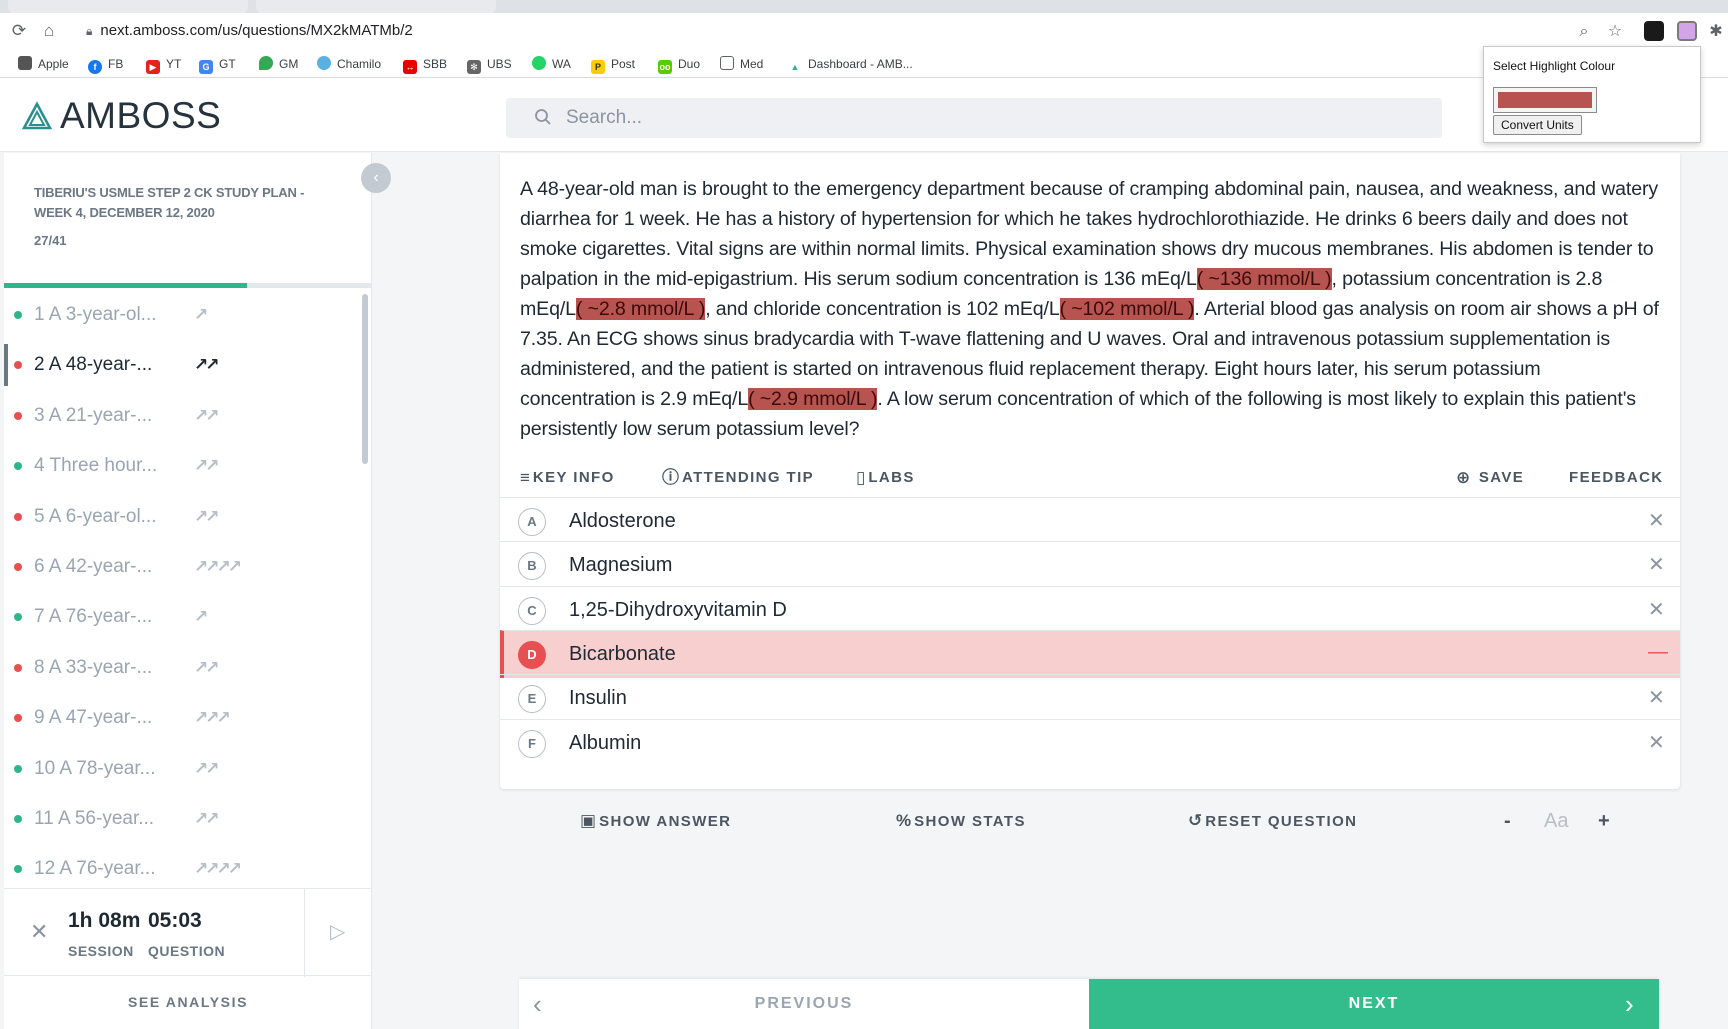 Image resolution: width=1728 pixels, height=1029 pixels. I want to click on show-answer-button: ▣ SHOW ANSWER, so click(655, 821).